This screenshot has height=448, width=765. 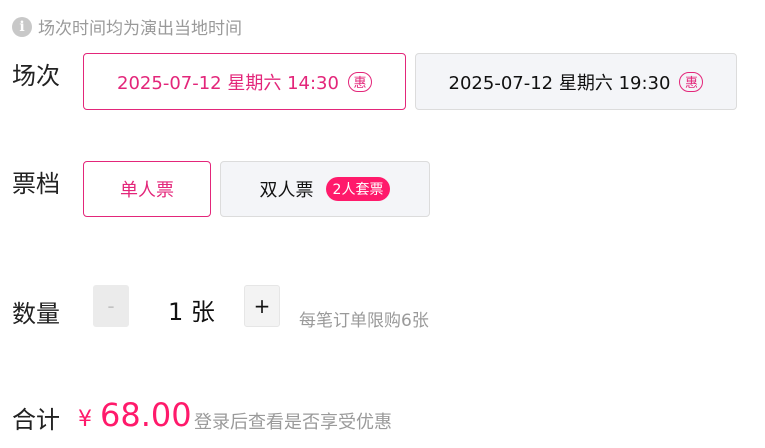 I want to click on ticket-option-single: 单人票, so click(x=147, y=189).